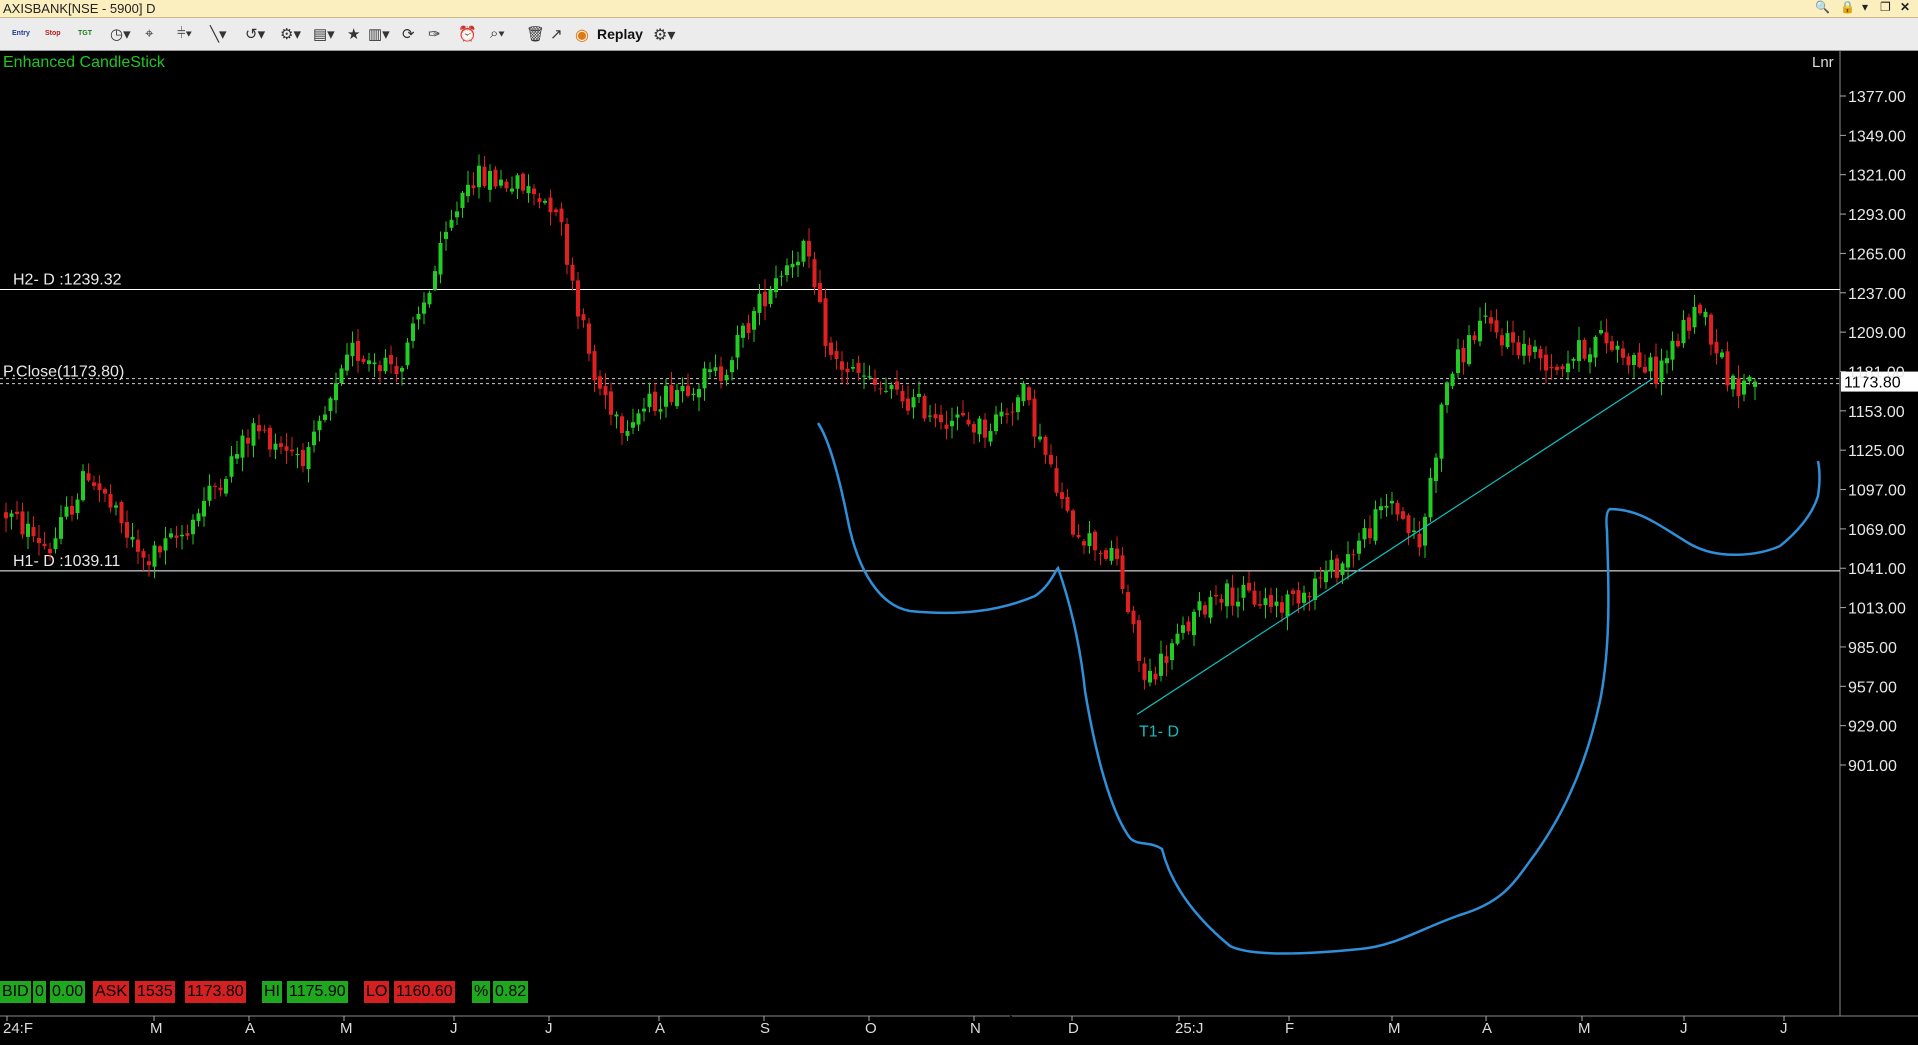 The width and height of the screenshot is (1918, 1045). Describe the element at coordinates (1877, 530) in the screenshot. I see `y-tick-label: 1069.00` at that location.